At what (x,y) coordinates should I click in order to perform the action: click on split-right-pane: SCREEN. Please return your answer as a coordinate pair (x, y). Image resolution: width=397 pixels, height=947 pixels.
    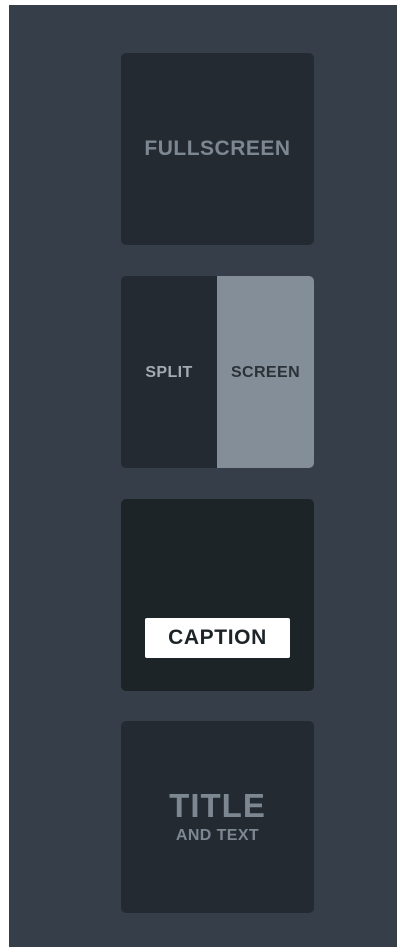
    Looking at the image, I should click on (265, 372).